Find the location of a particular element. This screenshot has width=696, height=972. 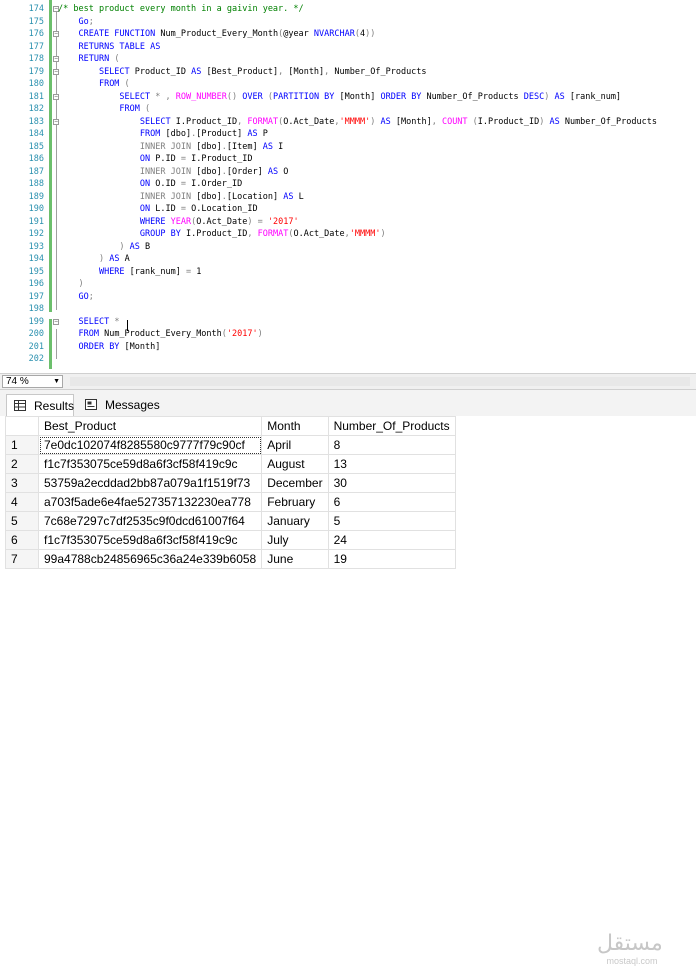

cell-number-of-products: 5 is located at coordinates (391, 521).